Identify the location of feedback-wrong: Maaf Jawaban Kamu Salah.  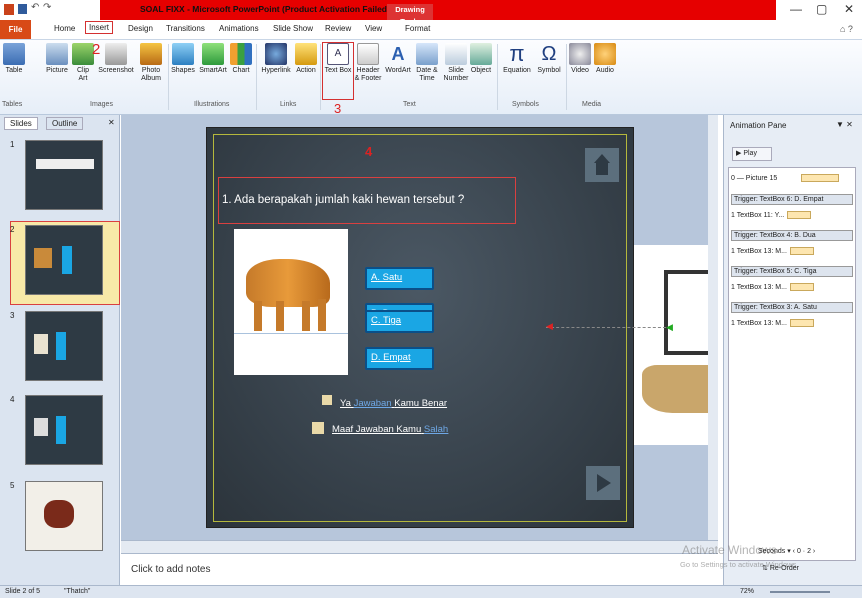
(390, 429).